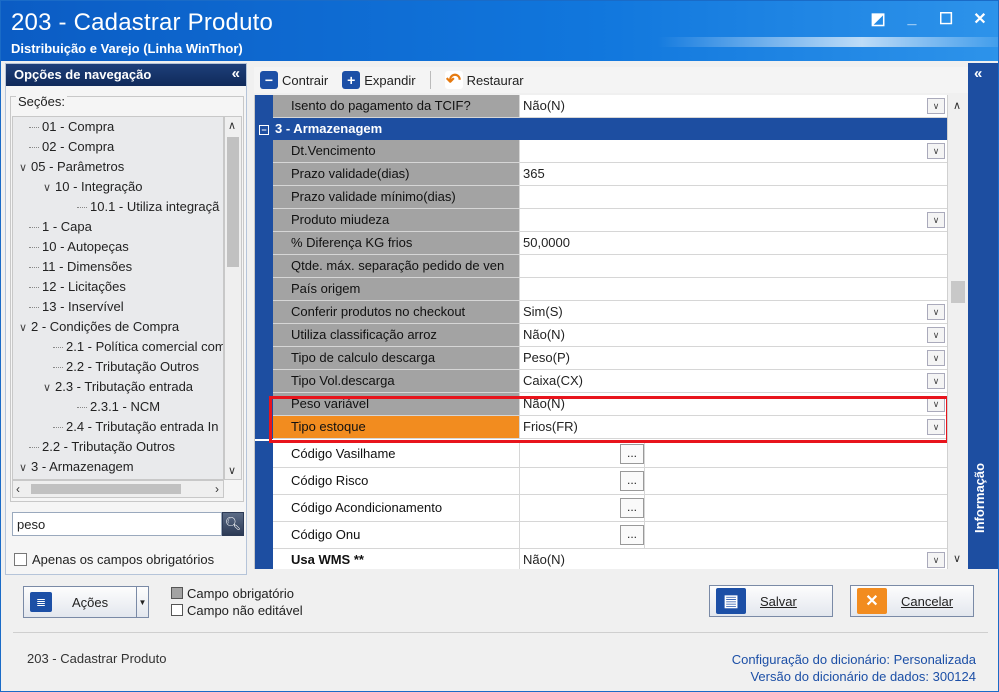 The height and width of the screenshot is (692, 999). Describe the element at coordinates (118, 167) in the screenshot. I see `tree-item: ∨ 05 - Parâmetros` at that location.